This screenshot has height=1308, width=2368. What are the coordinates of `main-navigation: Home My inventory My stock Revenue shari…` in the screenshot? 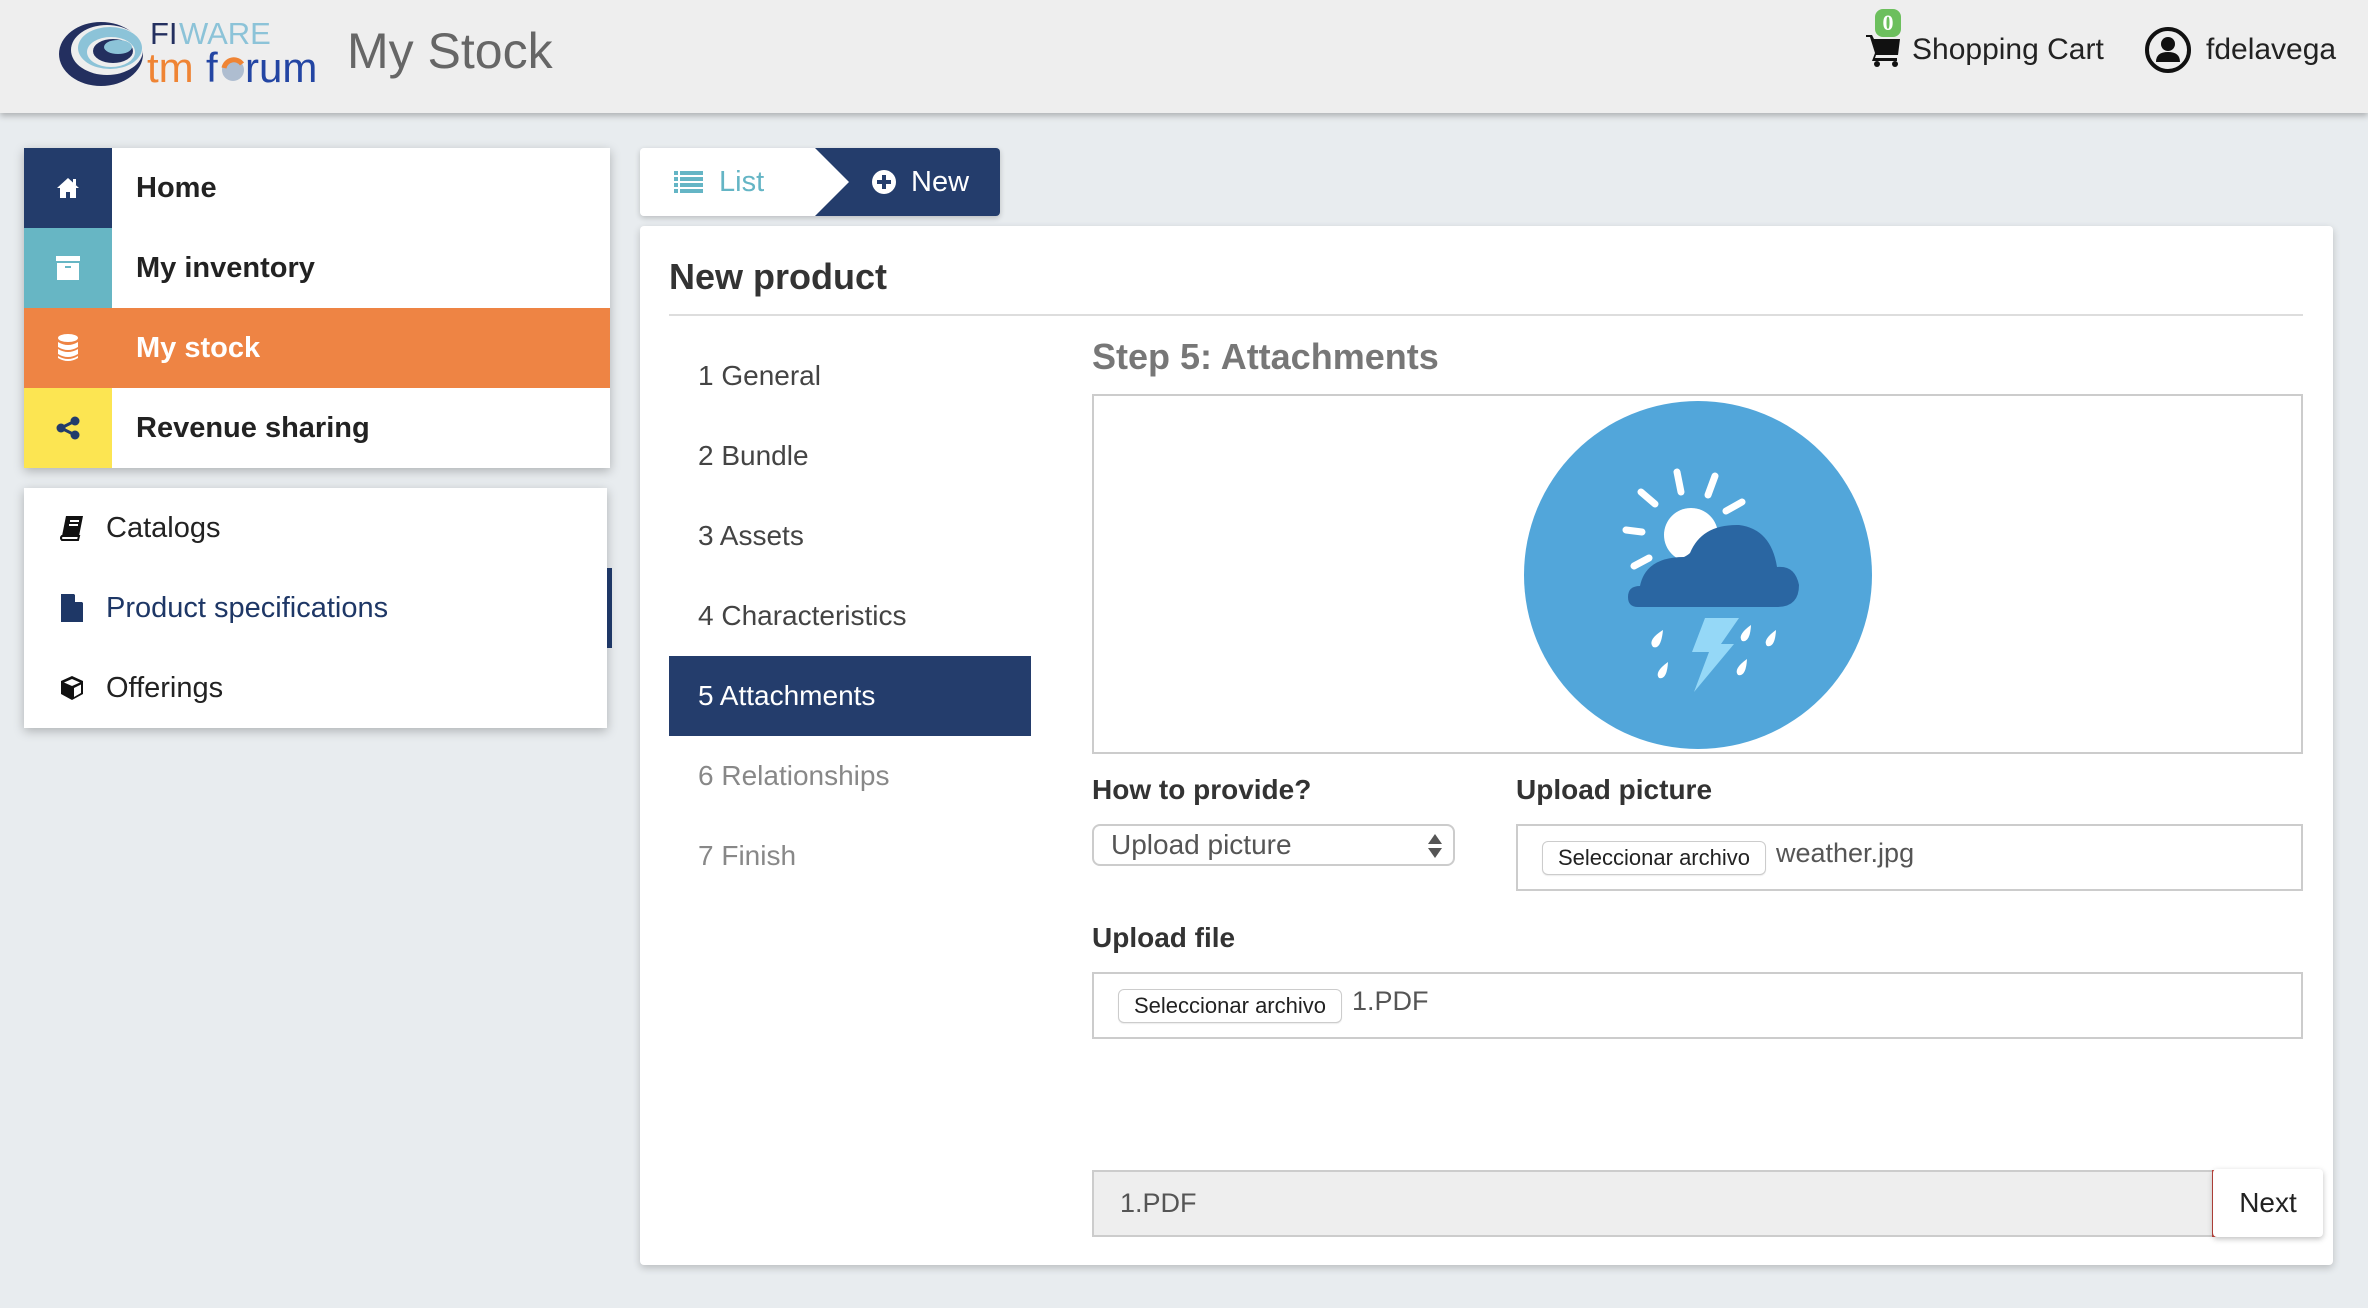 It's located at (317, 308).